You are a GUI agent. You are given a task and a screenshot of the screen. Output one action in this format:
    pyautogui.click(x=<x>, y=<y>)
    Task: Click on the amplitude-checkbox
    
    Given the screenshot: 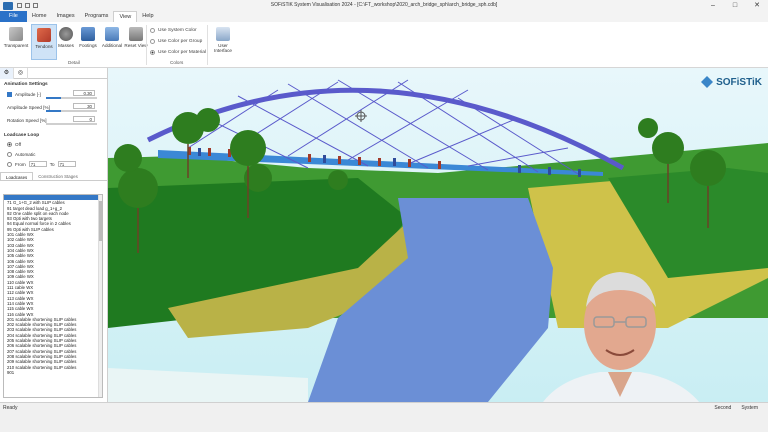 What is the action you would take?
    pyautogui.click(x=9, y=94)
    